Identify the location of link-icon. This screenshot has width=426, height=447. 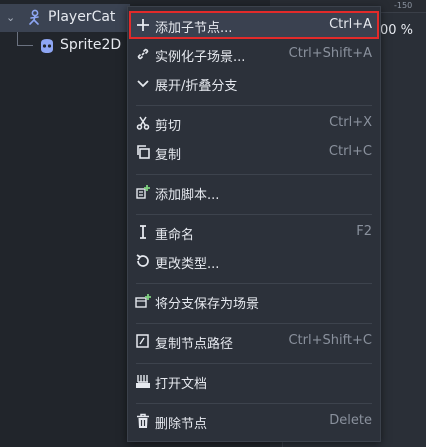
(143, 54).